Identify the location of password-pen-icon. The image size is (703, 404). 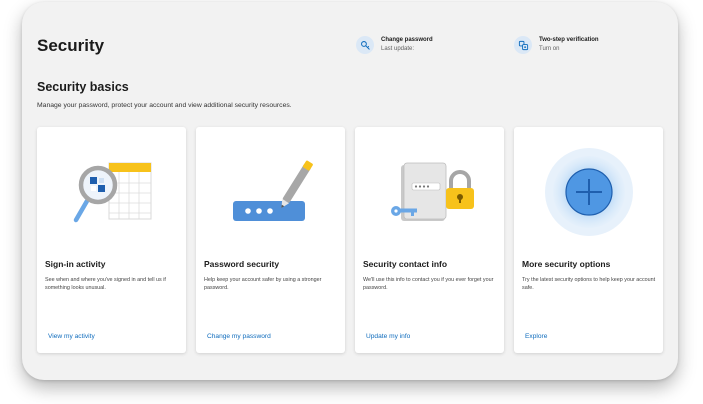
(273, 190).